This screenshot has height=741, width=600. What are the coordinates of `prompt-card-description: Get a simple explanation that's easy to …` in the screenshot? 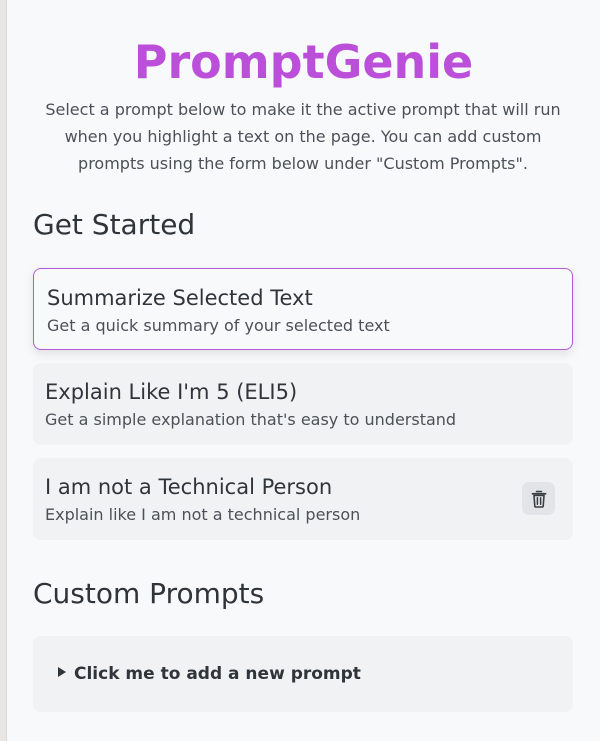 It's located at (251, 419).